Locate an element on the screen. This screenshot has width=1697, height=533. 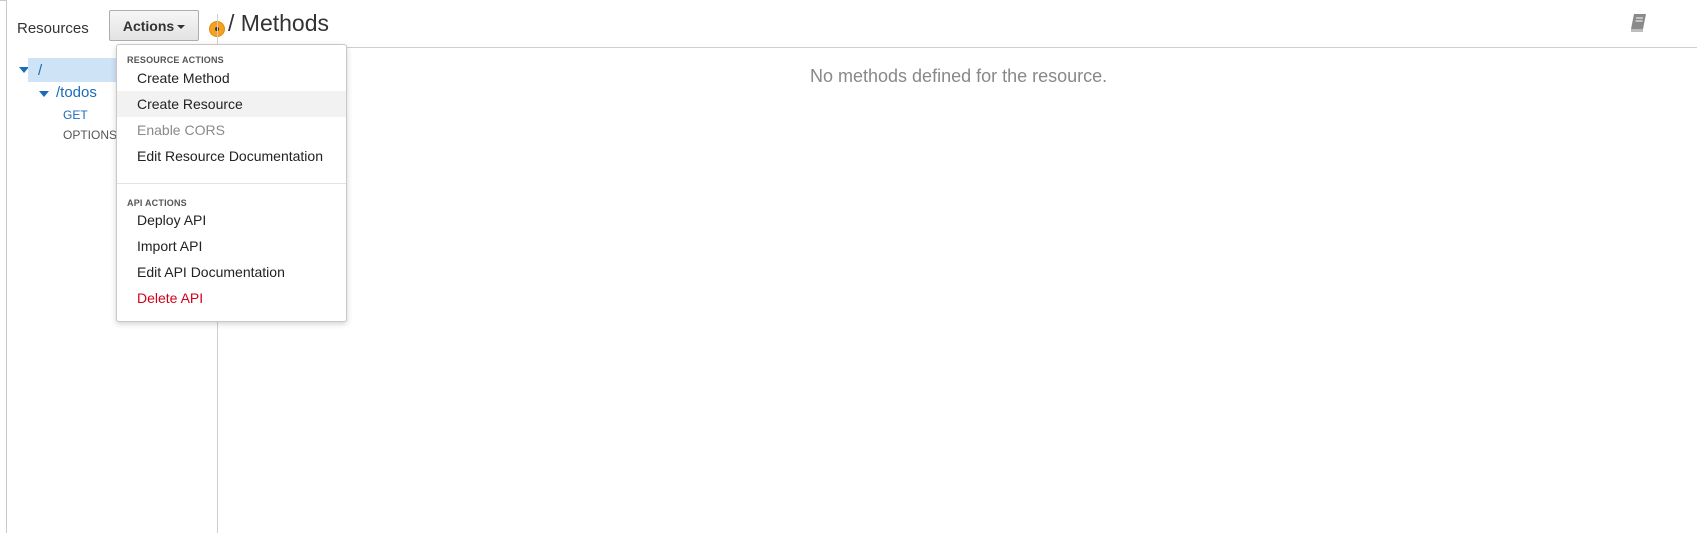
tree-method-options: OPTIONS is located at coordinates (90, 135).